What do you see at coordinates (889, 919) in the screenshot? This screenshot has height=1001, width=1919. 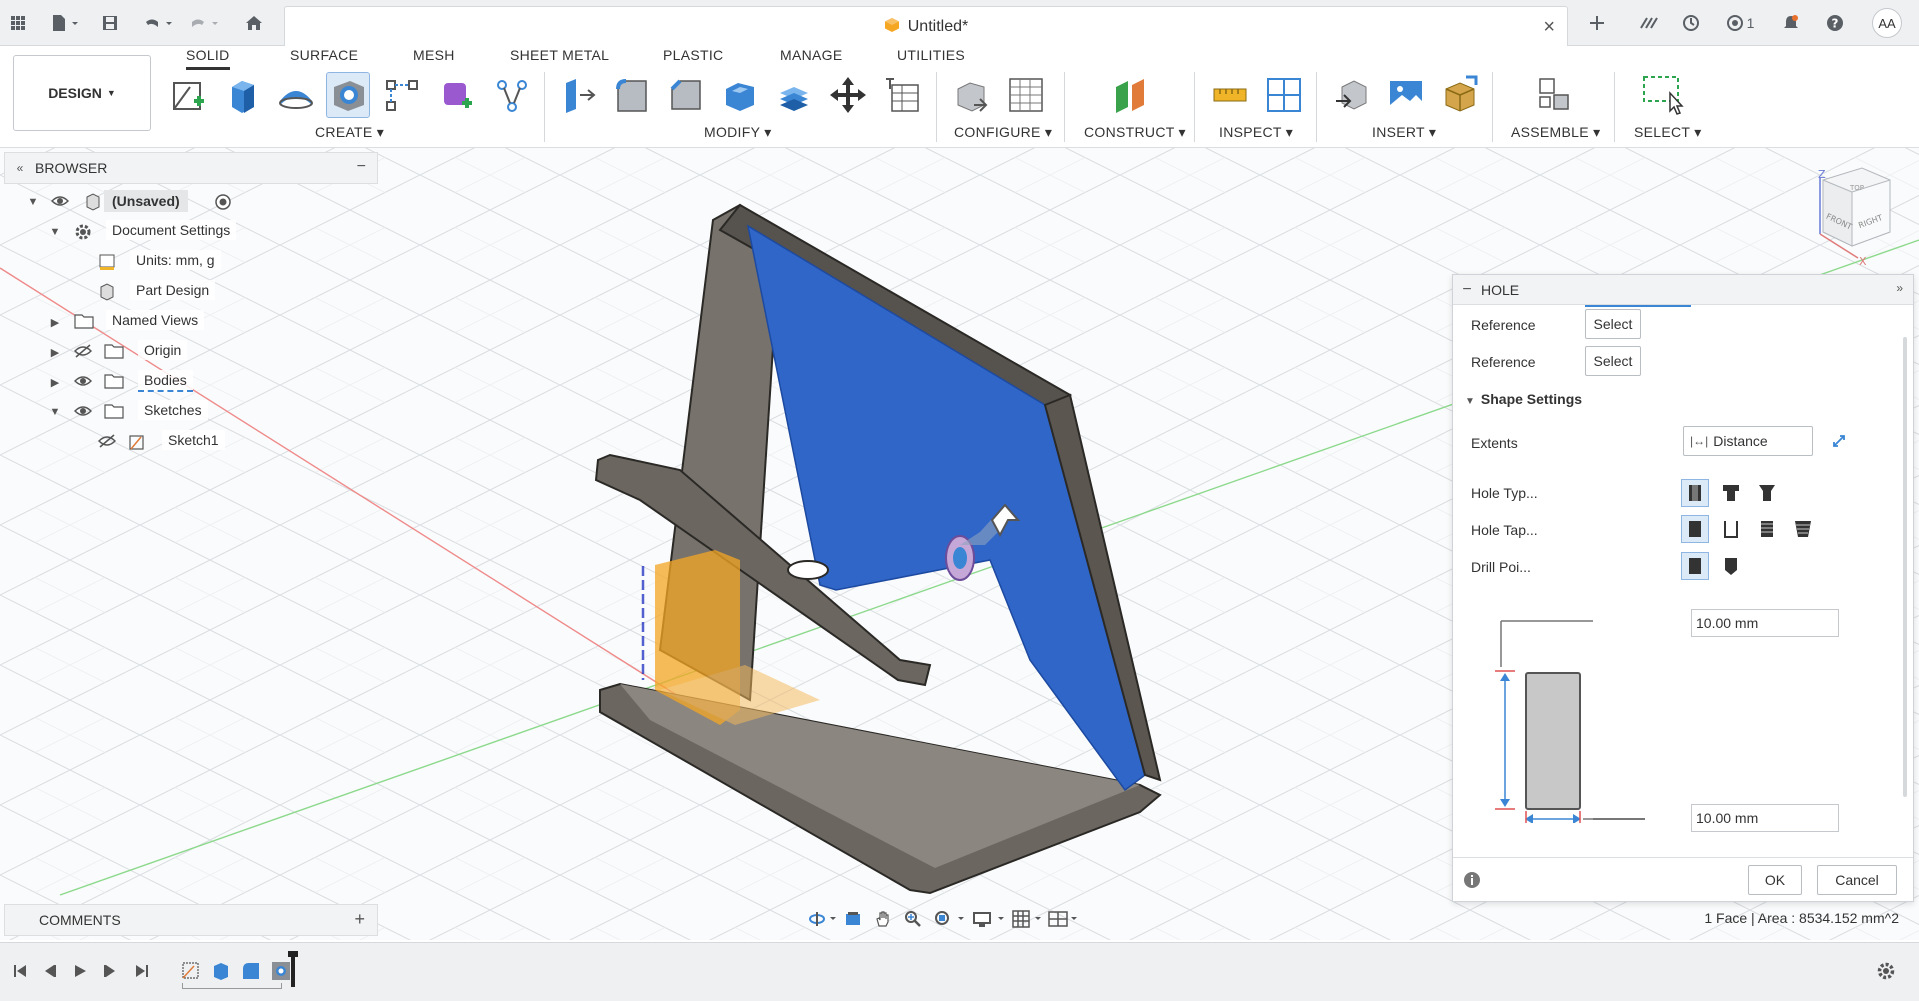 I see `pan-hand-icon` at bounding box center [889, 919].